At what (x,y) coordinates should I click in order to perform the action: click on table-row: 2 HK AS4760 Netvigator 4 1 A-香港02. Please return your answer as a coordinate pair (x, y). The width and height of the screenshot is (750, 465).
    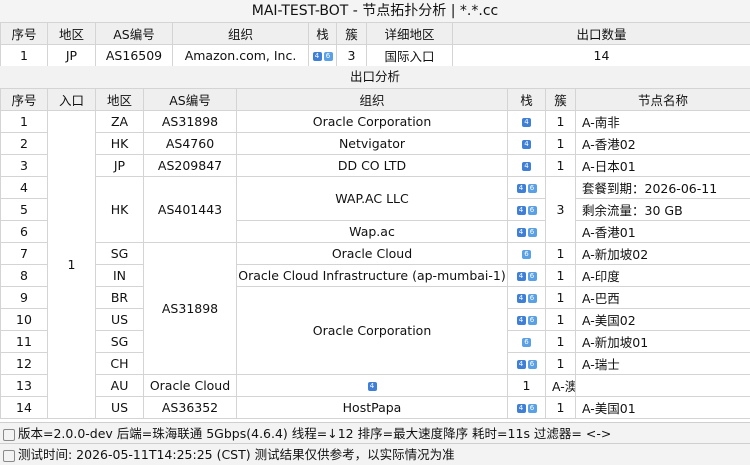
    Looking at the image, I should click on (375, 143).